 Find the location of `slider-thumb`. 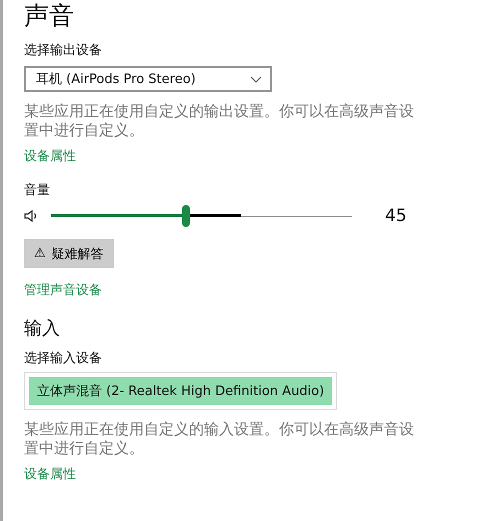

slider-thumb is located at coordinates (186, 216).